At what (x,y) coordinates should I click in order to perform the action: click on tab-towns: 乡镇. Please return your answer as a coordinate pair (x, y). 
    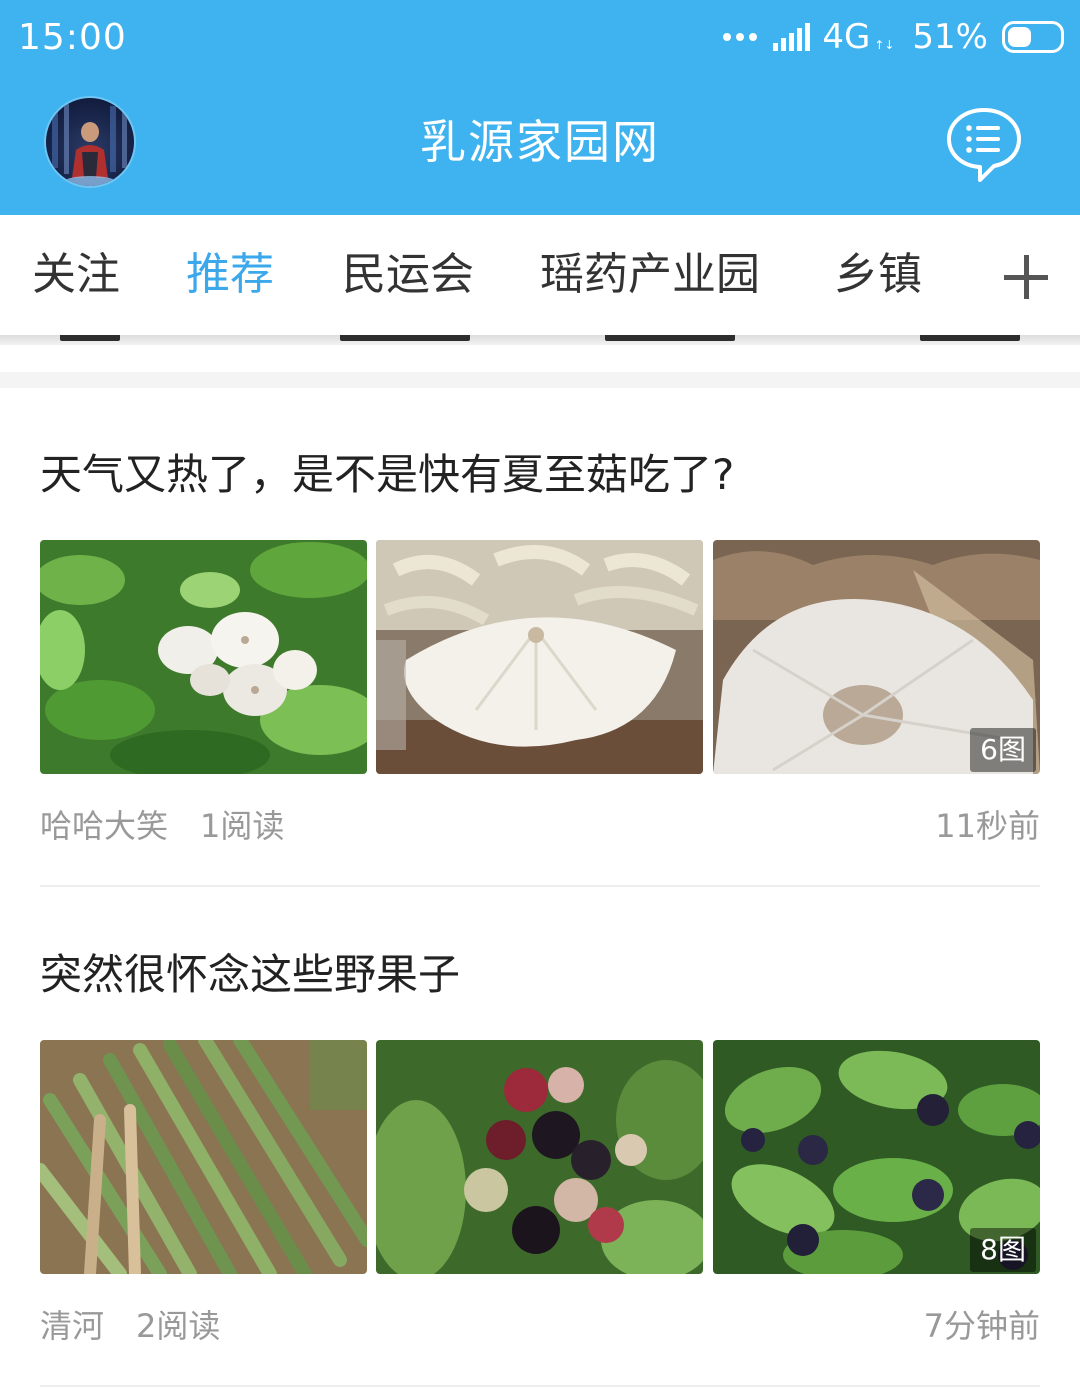
    Looking at the image, I should click on (878, 275).